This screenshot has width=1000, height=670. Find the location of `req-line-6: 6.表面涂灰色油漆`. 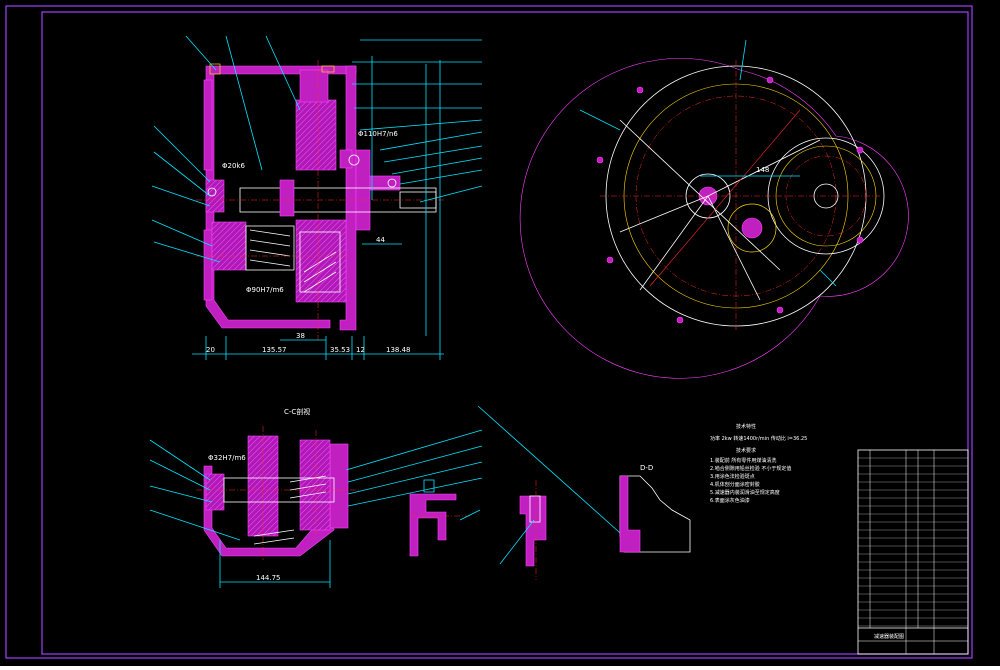

req-line-6: 6.表面涂灰色油漆 is located at coordinates (730, 500).